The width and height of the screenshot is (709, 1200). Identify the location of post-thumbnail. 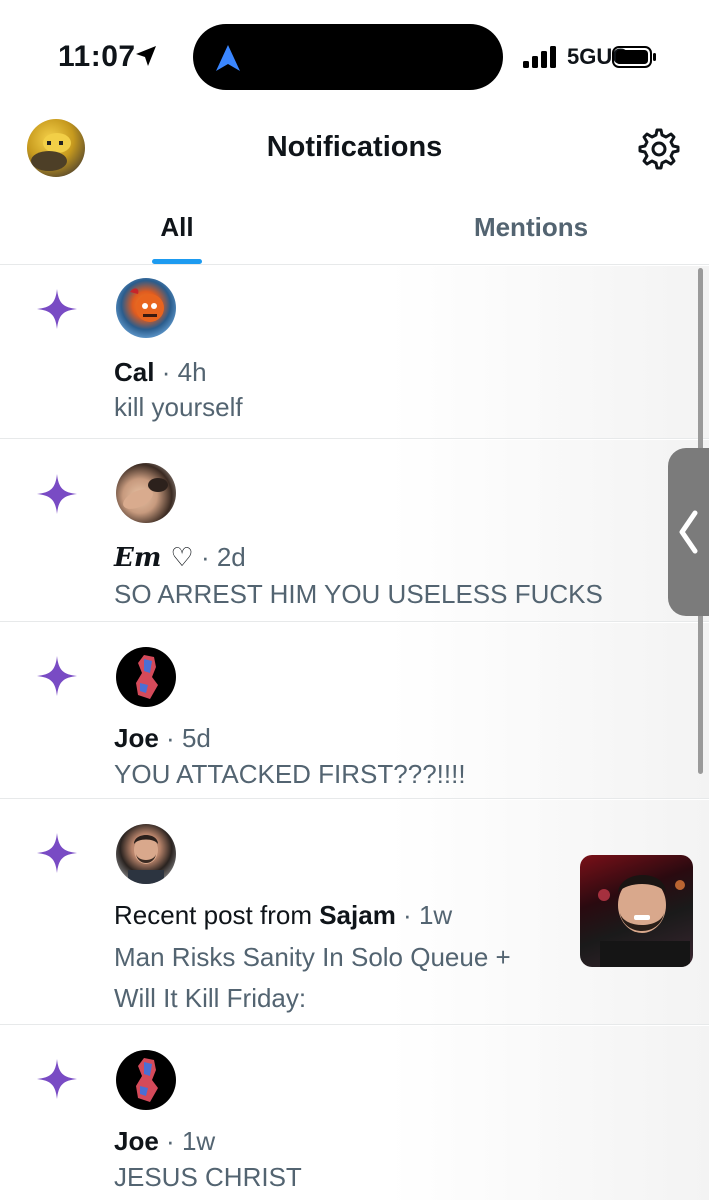
(636, 911).